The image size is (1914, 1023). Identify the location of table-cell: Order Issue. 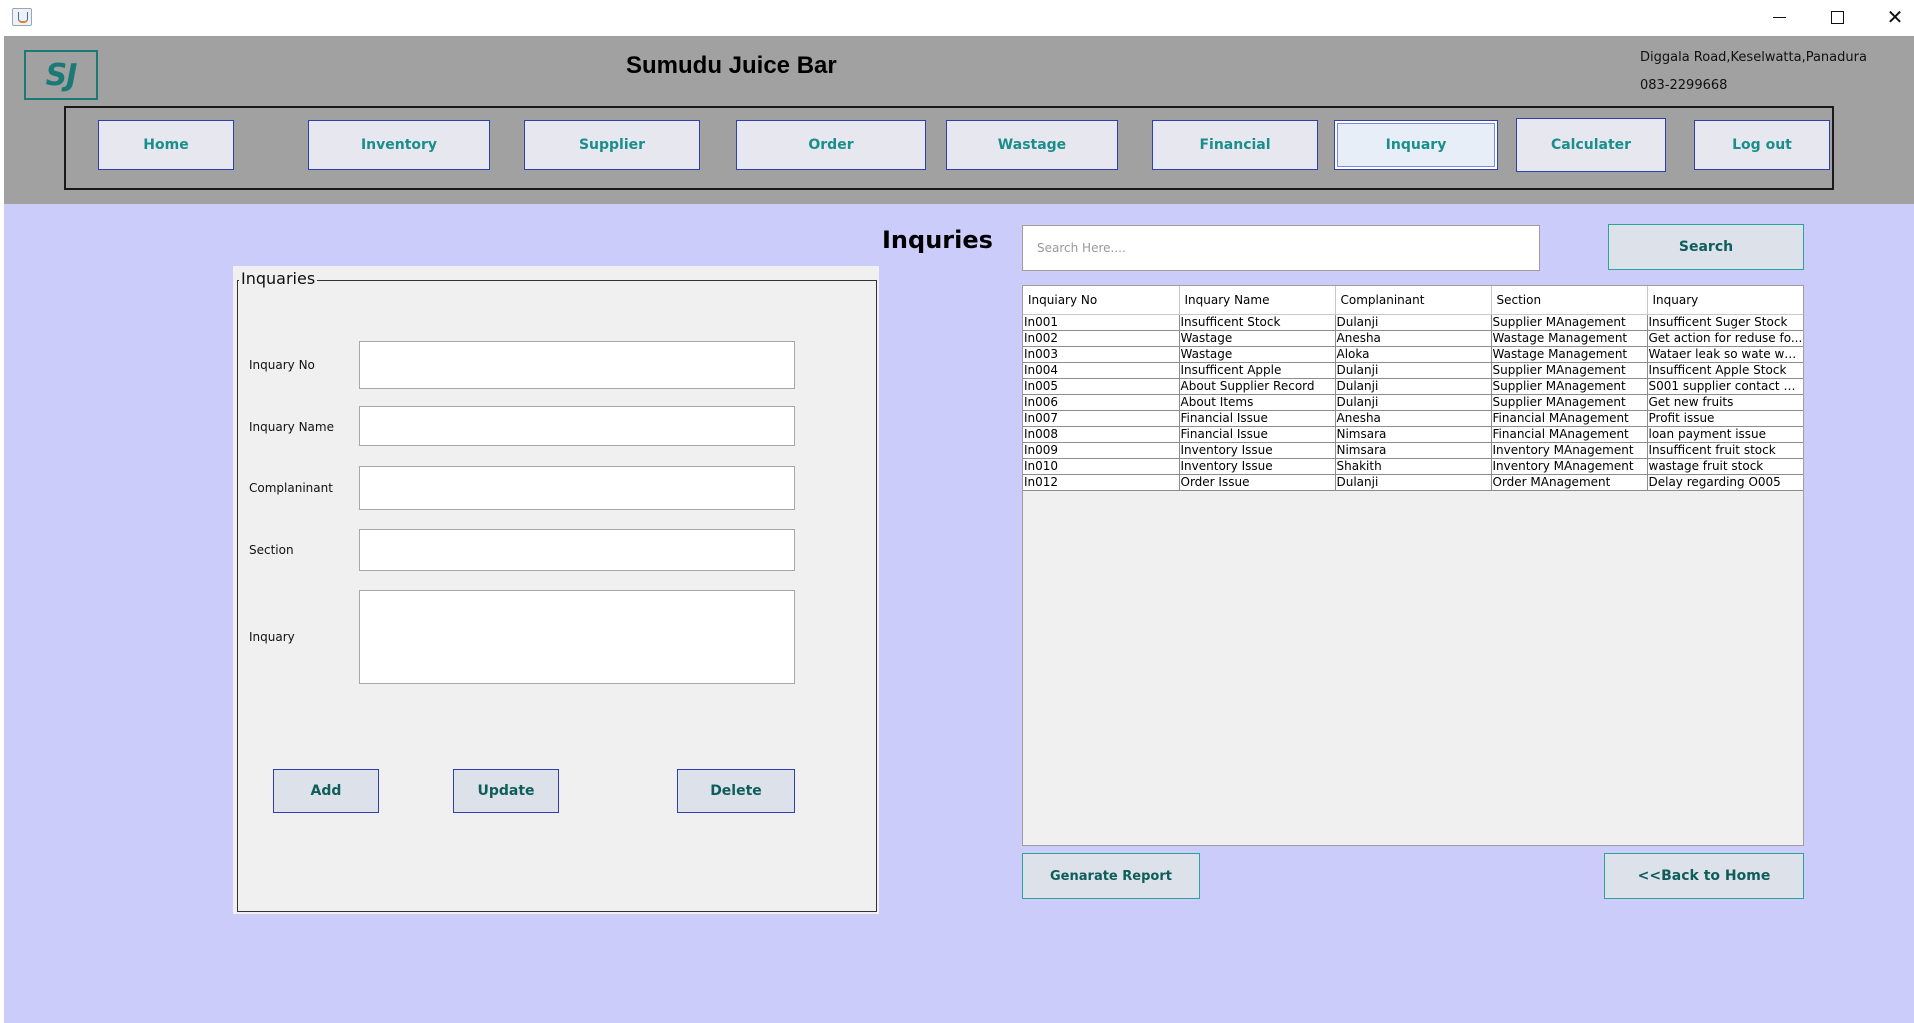
(1257, 482).